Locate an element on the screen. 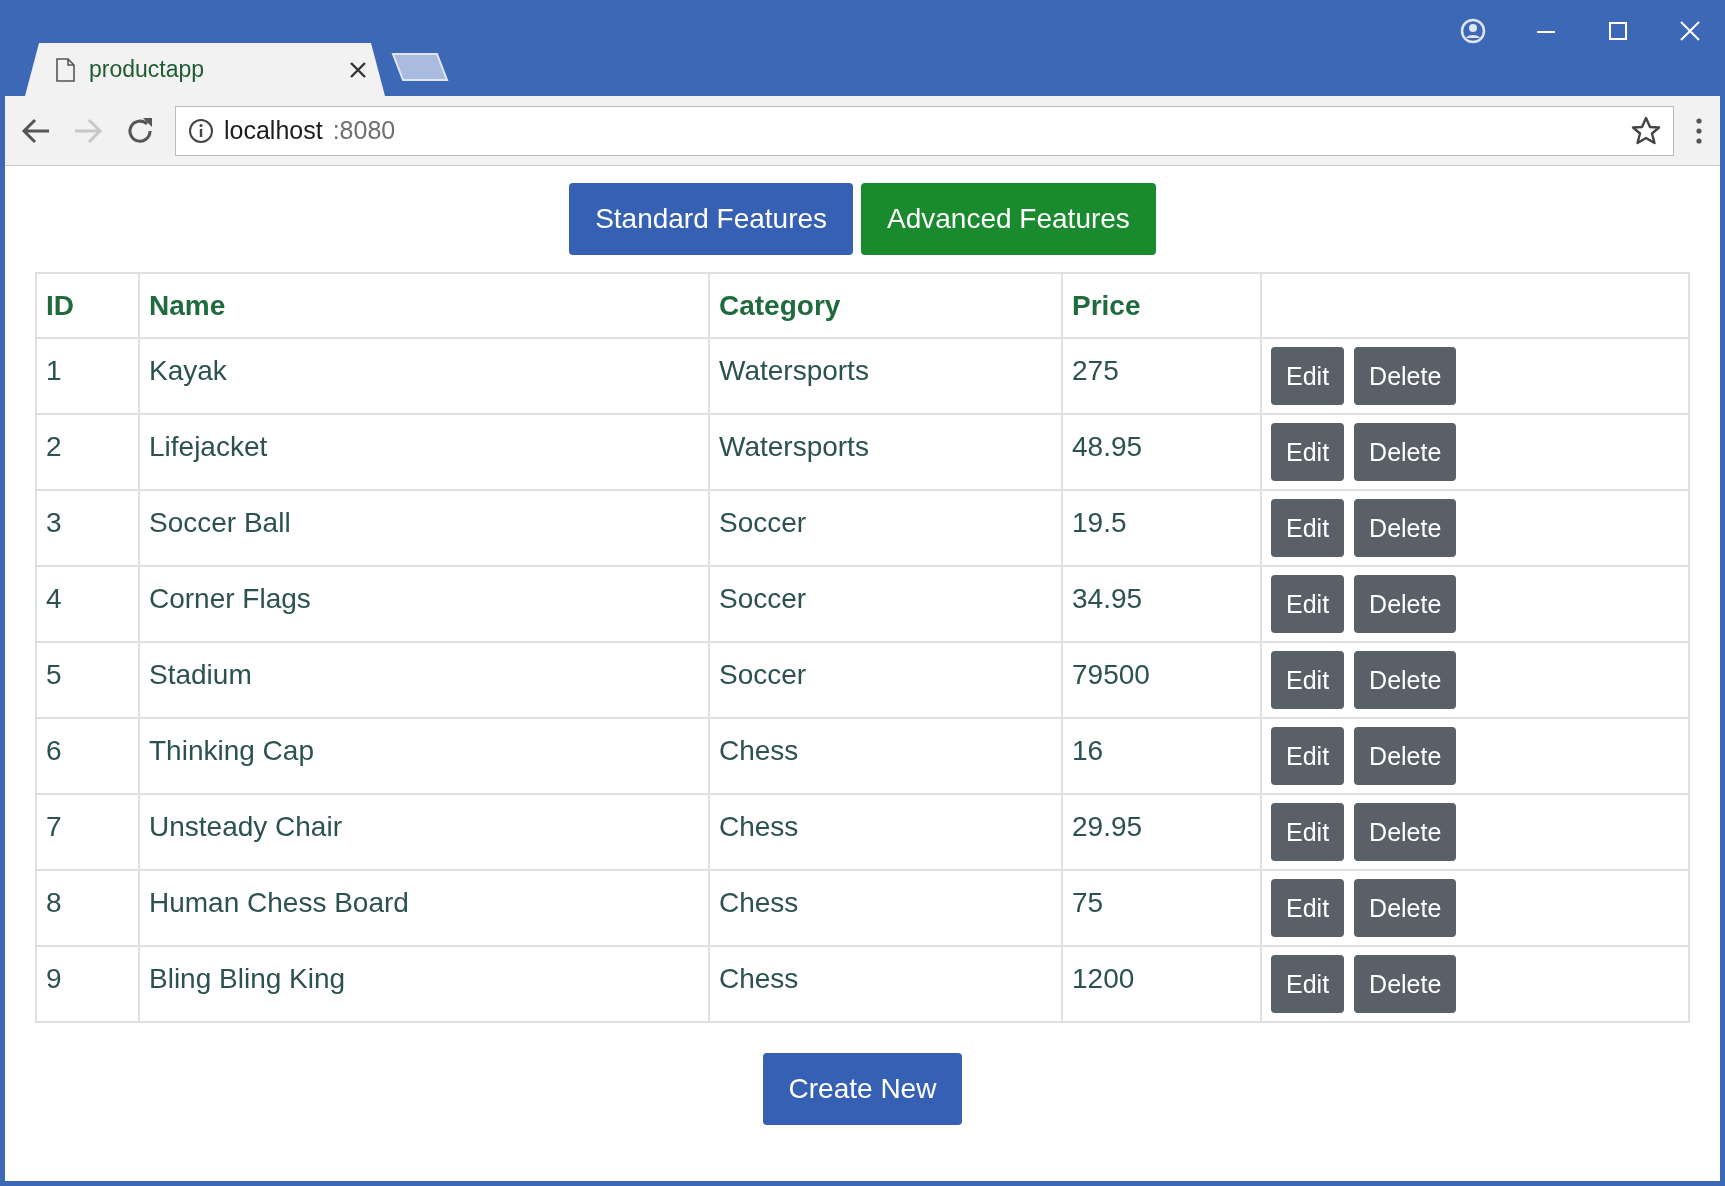 Image resolution: width=1725 pixels, height=1186 pixels. page-icon is located at coordinates (65, 69).